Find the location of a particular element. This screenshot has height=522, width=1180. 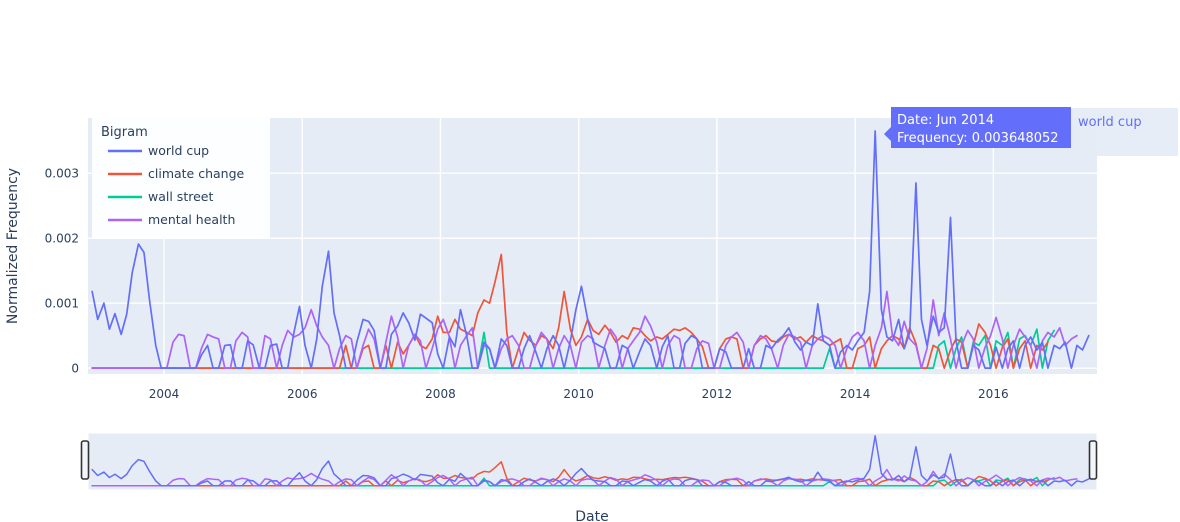

legend-item-label: wall street is located at coordinates (180, 196).